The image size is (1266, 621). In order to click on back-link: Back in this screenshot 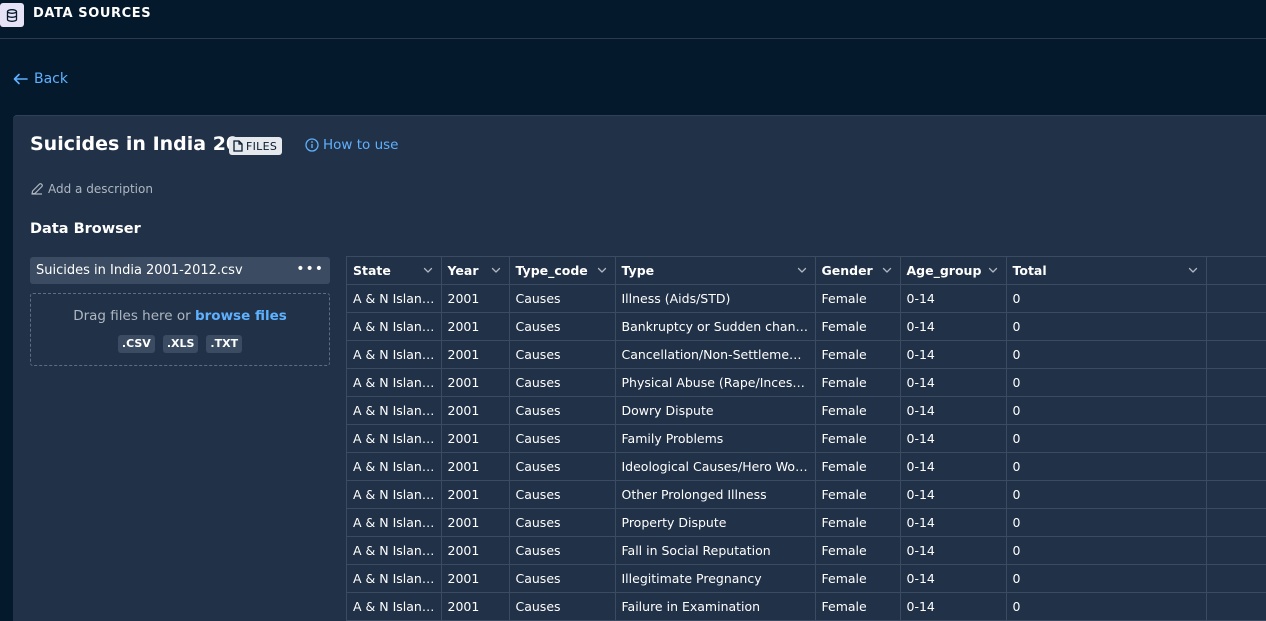, I will do `click(40, 79)`.